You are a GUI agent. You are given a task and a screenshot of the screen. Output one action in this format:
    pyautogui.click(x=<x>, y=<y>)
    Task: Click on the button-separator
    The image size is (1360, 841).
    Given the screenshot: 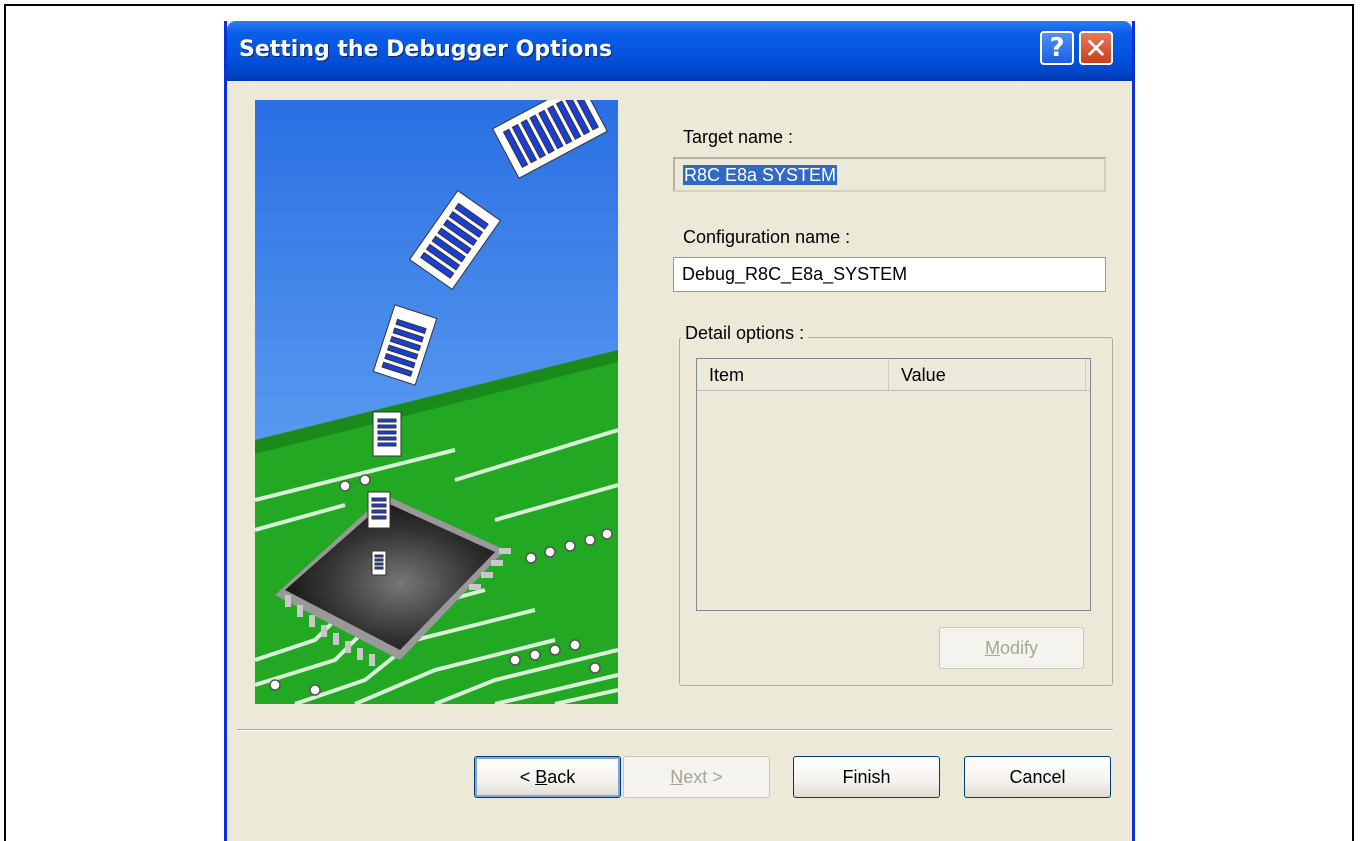 What is the action you would take?
    pyautogui.click(x=675, y=730)
    